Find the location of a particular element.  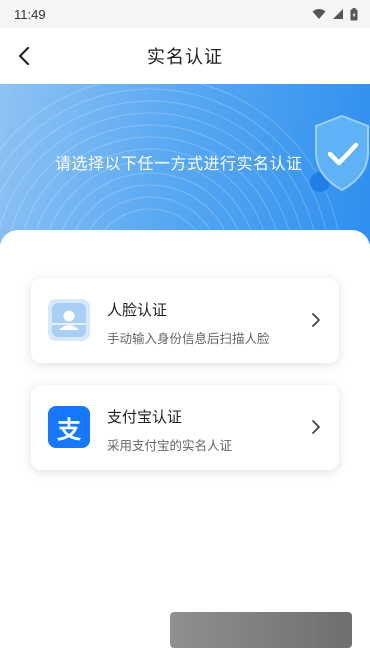

alipay-verification-option: 支 支付宝认证 采用支付宝的实名人证 is located at coordinates (185, 427).